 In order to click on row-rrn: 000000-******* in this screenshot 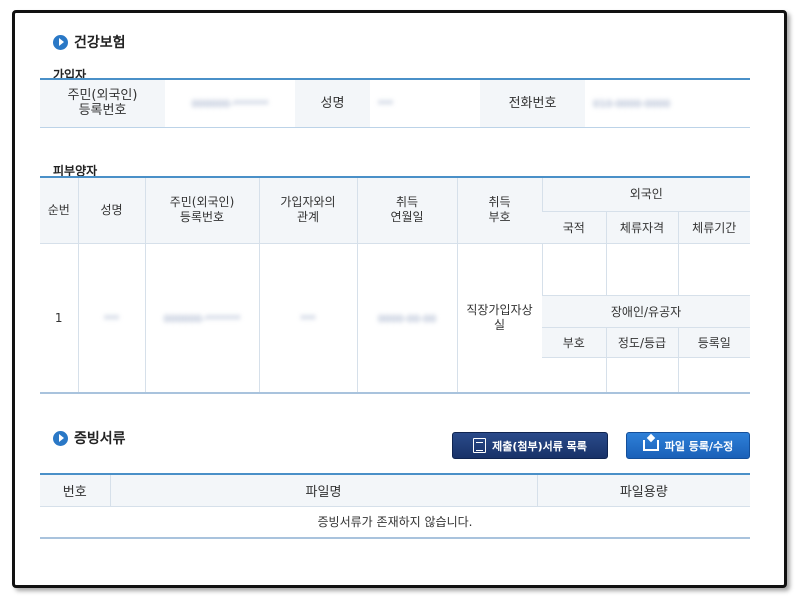, I will do `click(201, 318)`.